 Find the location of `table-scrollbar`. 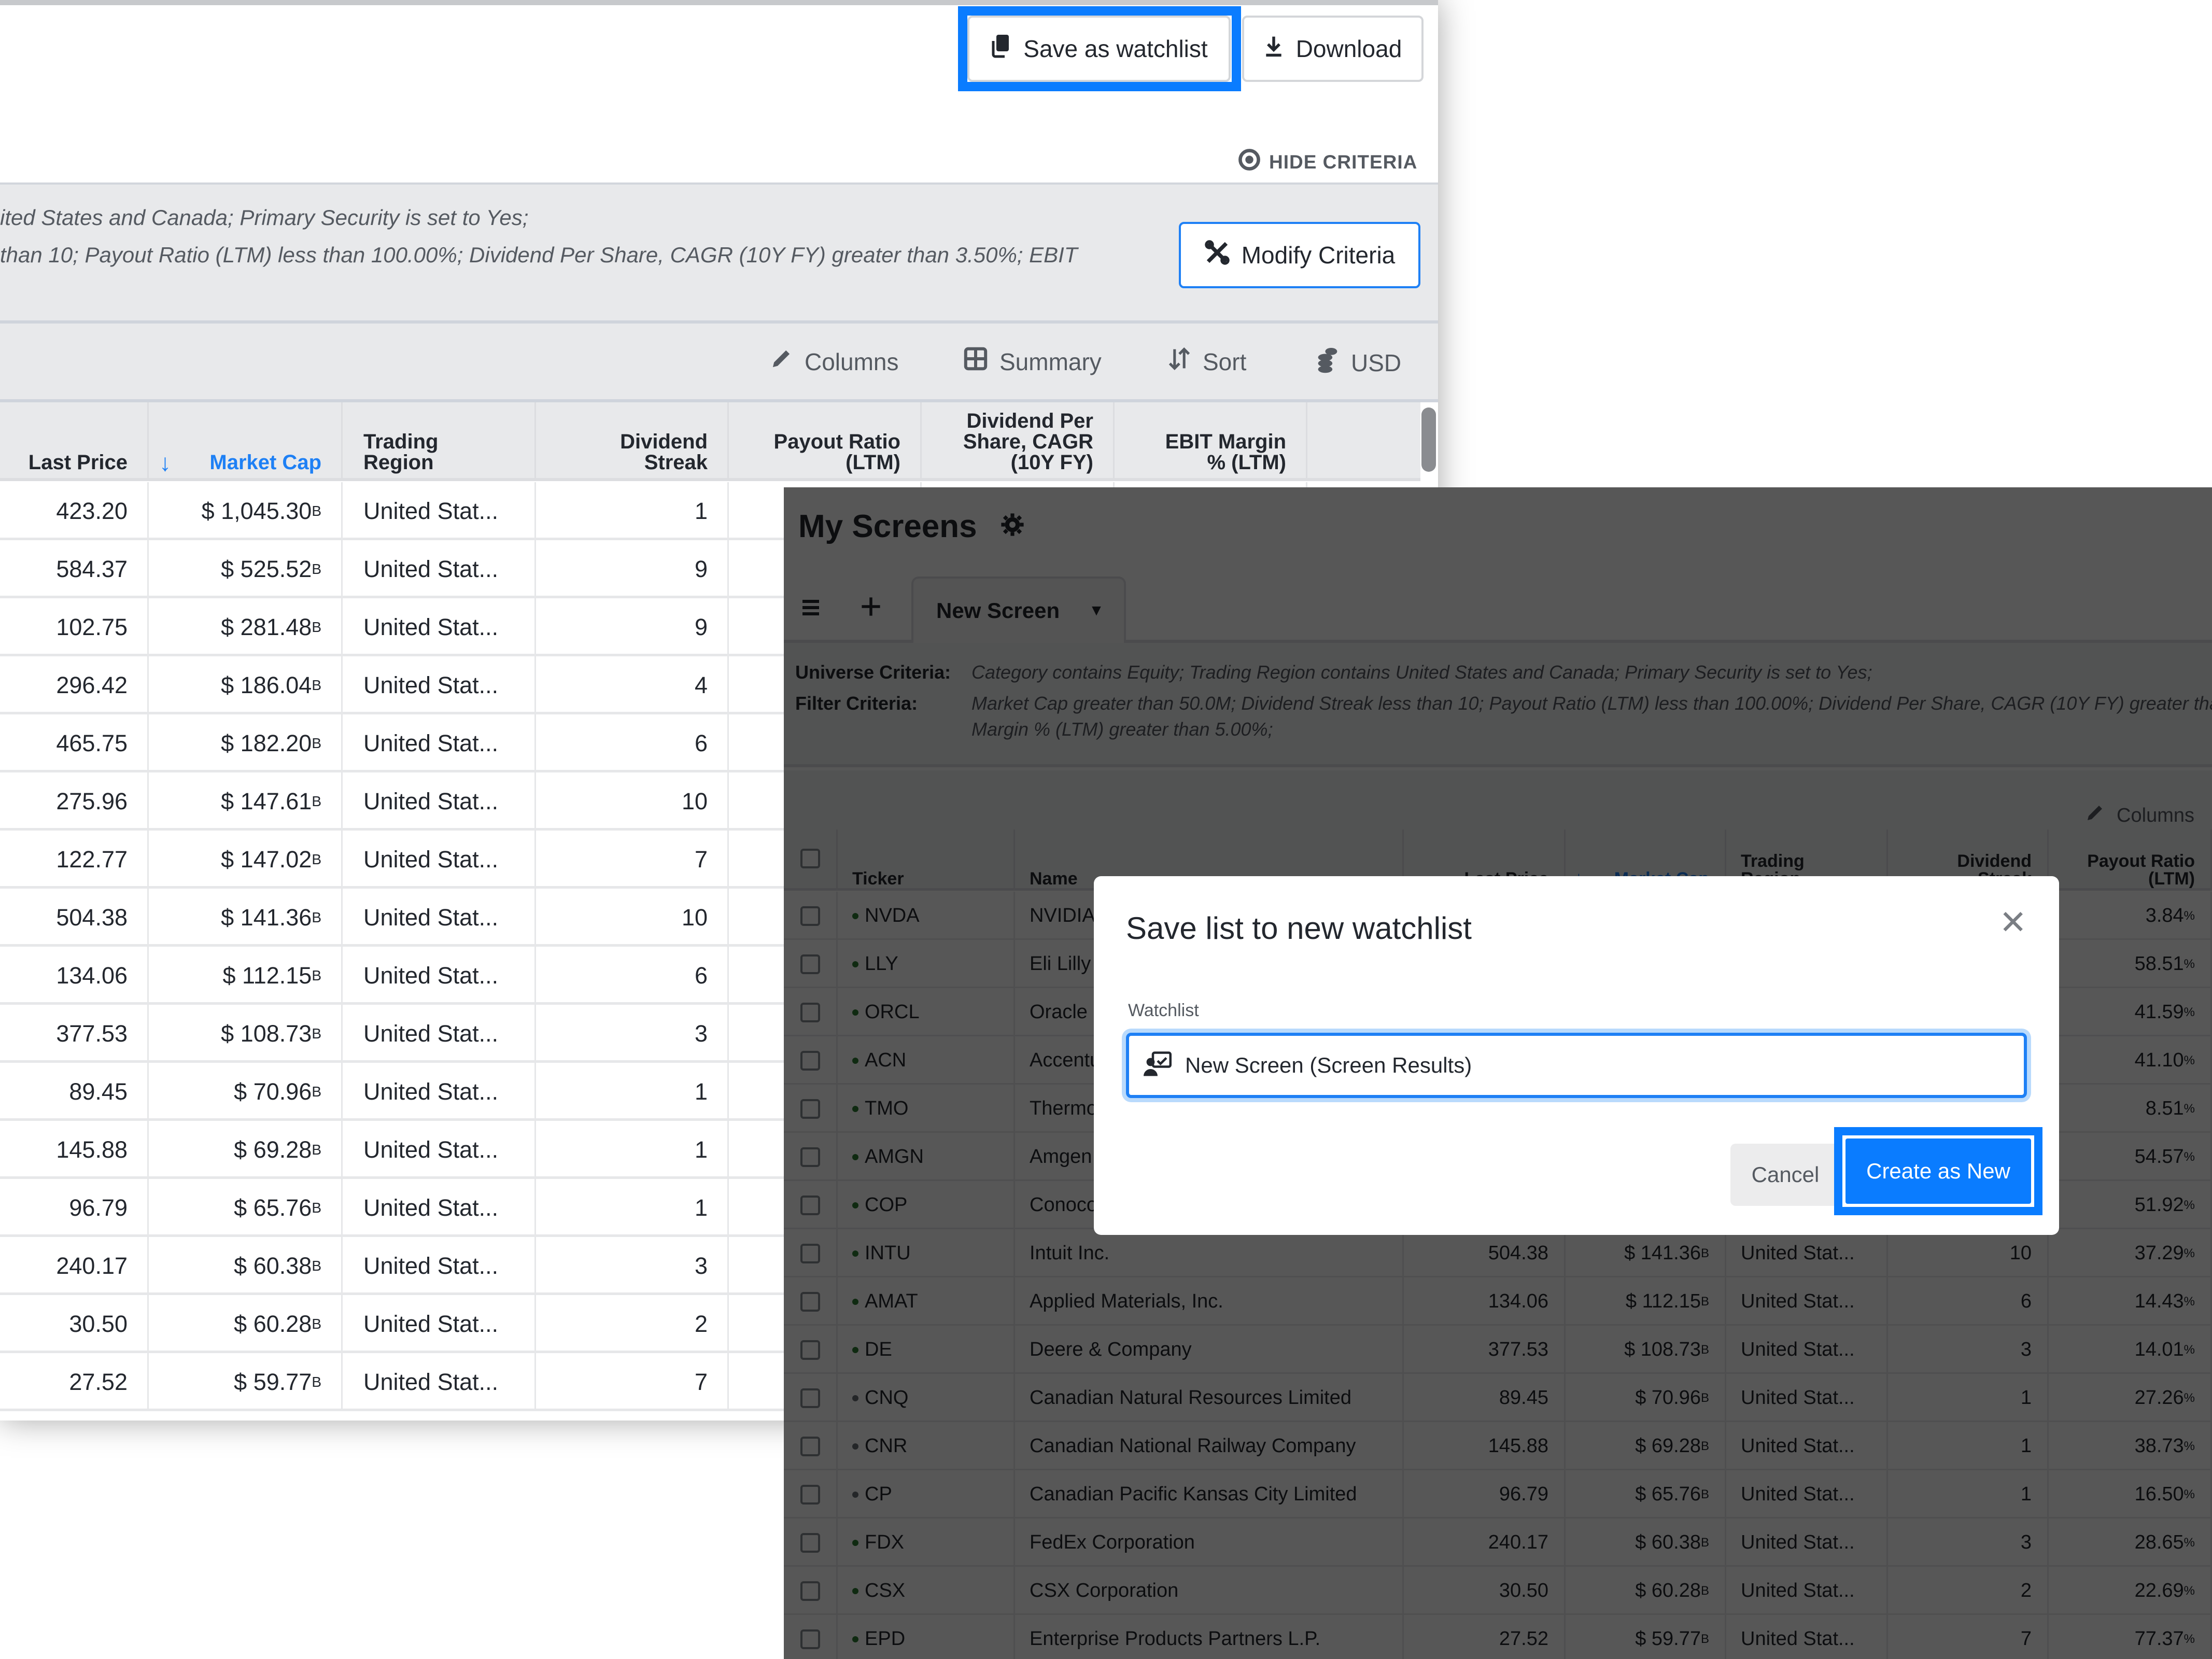

table-scrollbar is located at coordinates (1428, 439).